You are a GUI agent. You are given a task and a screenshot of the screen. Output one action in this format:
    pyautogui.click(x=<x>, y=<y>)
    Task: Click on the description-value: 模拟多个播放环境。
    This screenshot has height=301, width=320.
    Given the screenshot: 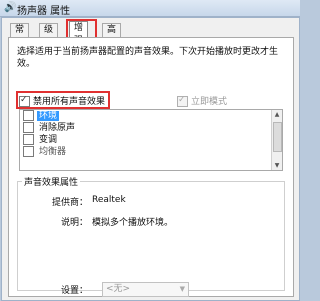 What is the action you would take?
    pyautogui.click(x=133, y=223)
    